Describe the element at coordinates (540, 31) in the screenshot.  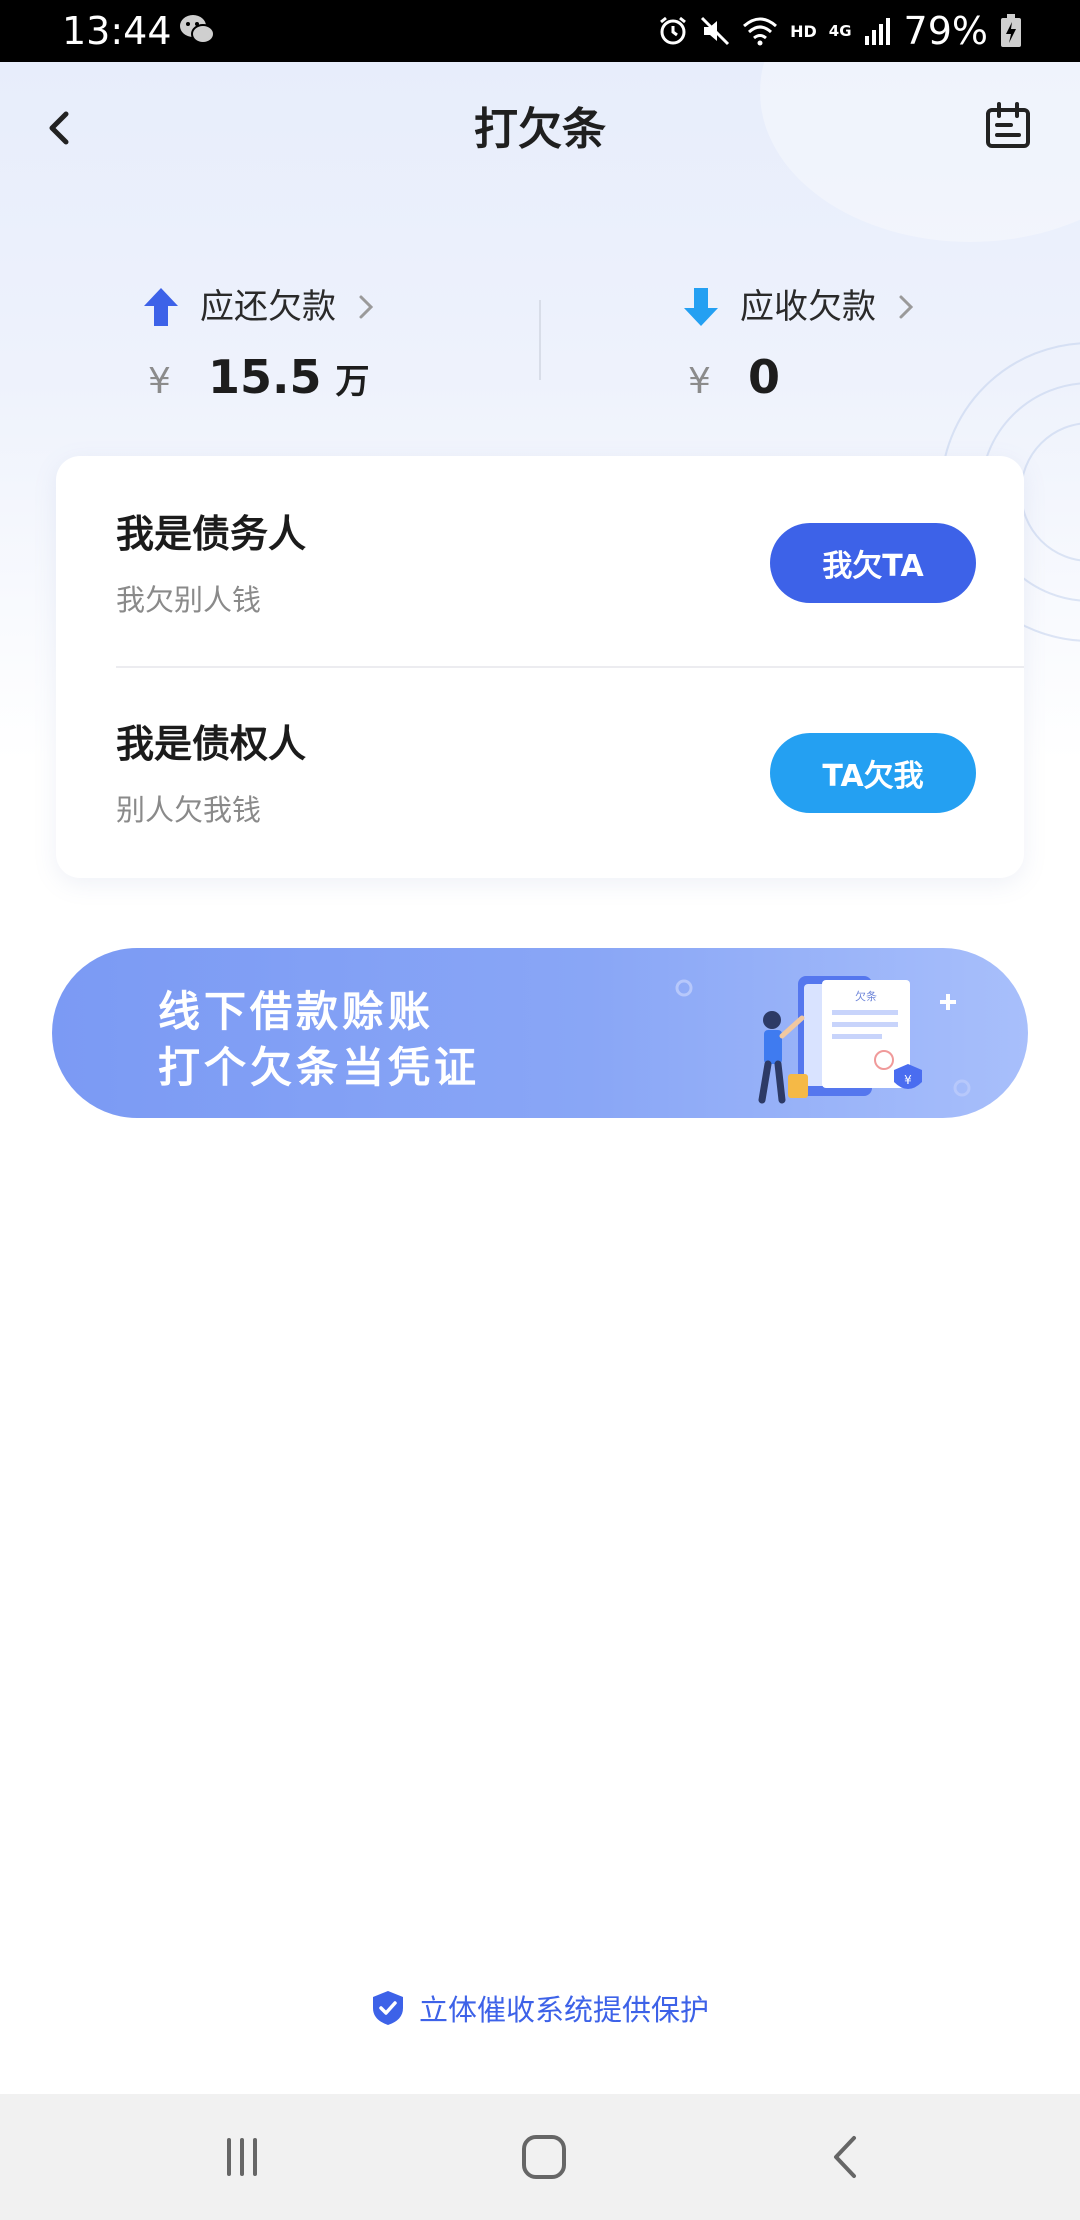
I see `status-bar: 13:44 HD 4G 79%` at that location.